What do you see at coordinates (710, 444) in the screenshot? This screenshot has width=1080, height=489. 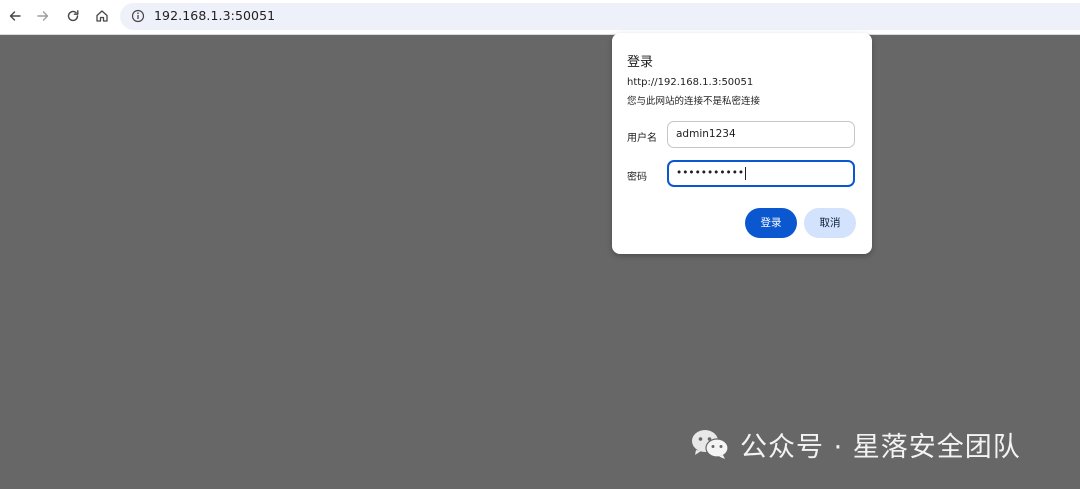 I see `wechat-icon` at bounding box center [710, 444].